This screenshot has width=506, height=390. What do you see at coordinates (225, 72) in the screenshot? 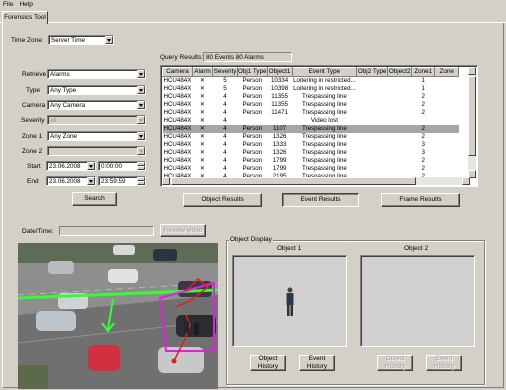
I see `column-header: Severity` at bounding box center [225, 72].